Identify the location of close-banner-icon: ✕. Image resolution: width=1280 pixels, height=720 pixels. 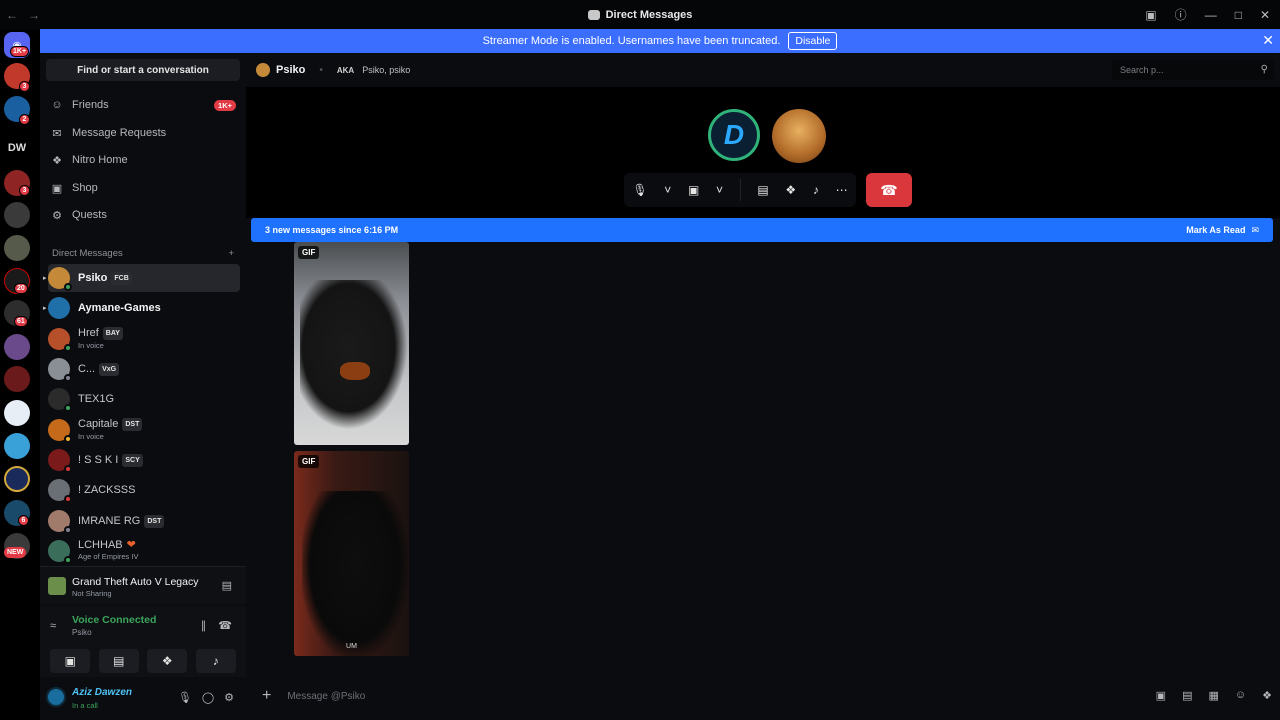
(1268, 40).